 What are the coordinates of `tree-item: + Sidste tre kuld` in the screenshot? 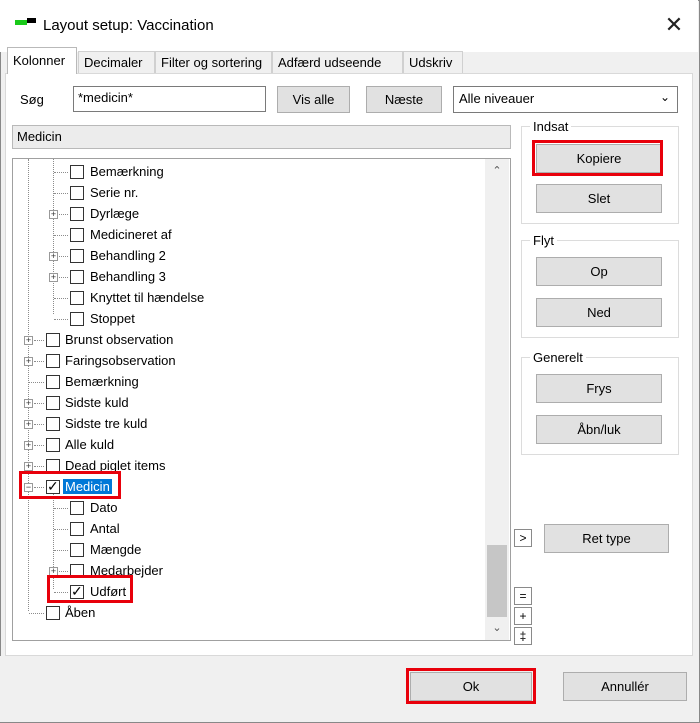 It's located at (248, 424).